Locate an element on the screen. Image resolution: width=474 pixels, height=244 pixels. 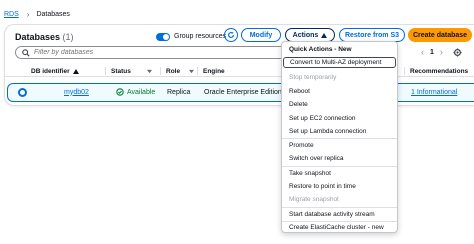
recommendations-cell: 1 Informational is located at coordinates (434, 92).